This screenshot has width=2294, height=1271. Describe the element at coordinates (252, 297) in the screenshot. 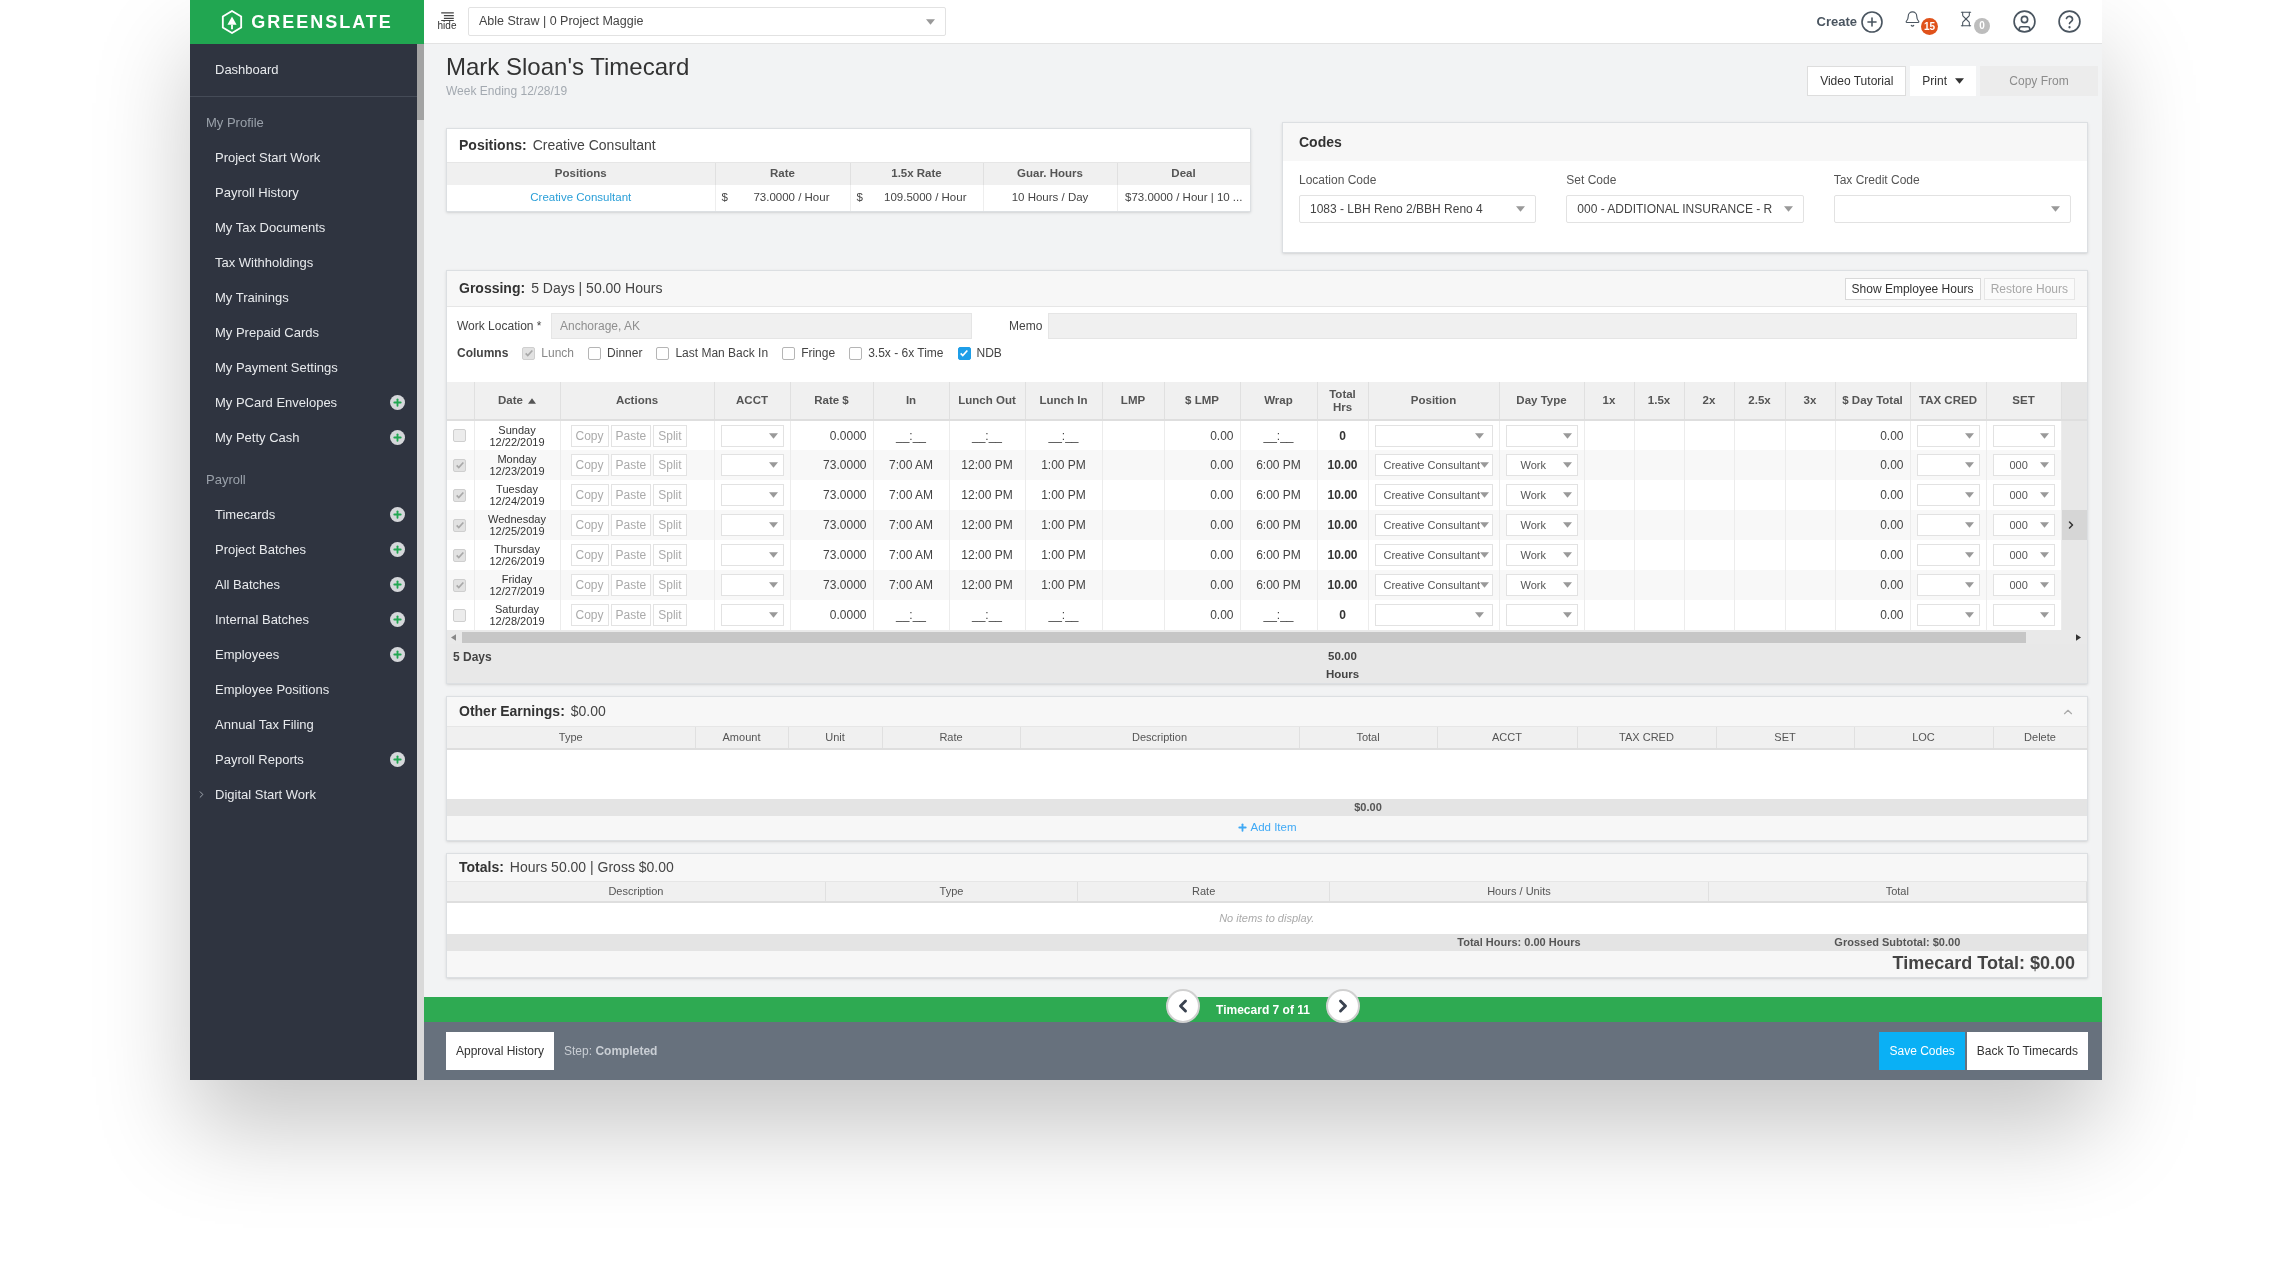

I see `sidebar-item: My Trainings` at that location.